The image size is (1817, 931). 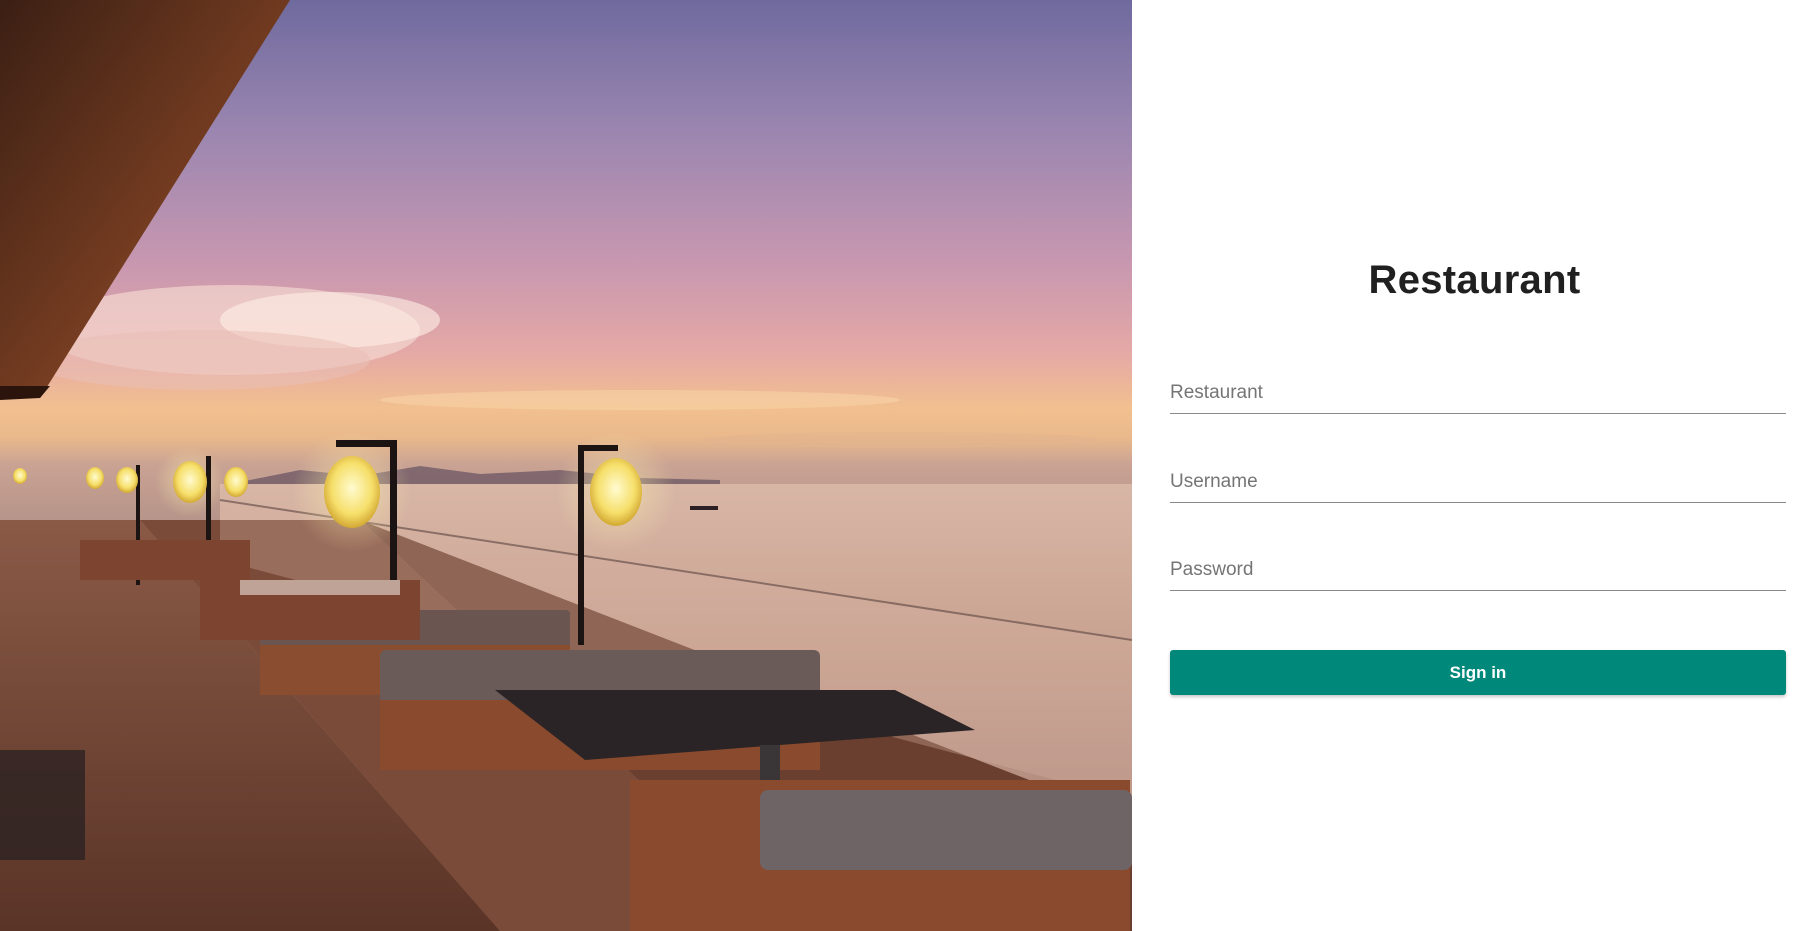 I want to click on restaurant-field, so click(x=1478, y=396).